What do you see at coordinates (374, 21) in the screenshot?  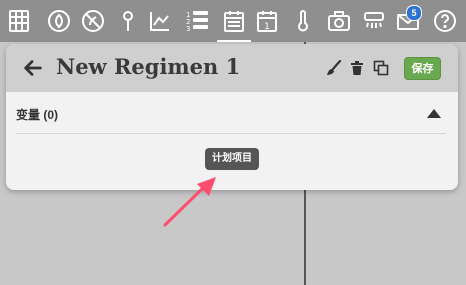 I see `sprinkler-icon` at bounding box center [374, 21].